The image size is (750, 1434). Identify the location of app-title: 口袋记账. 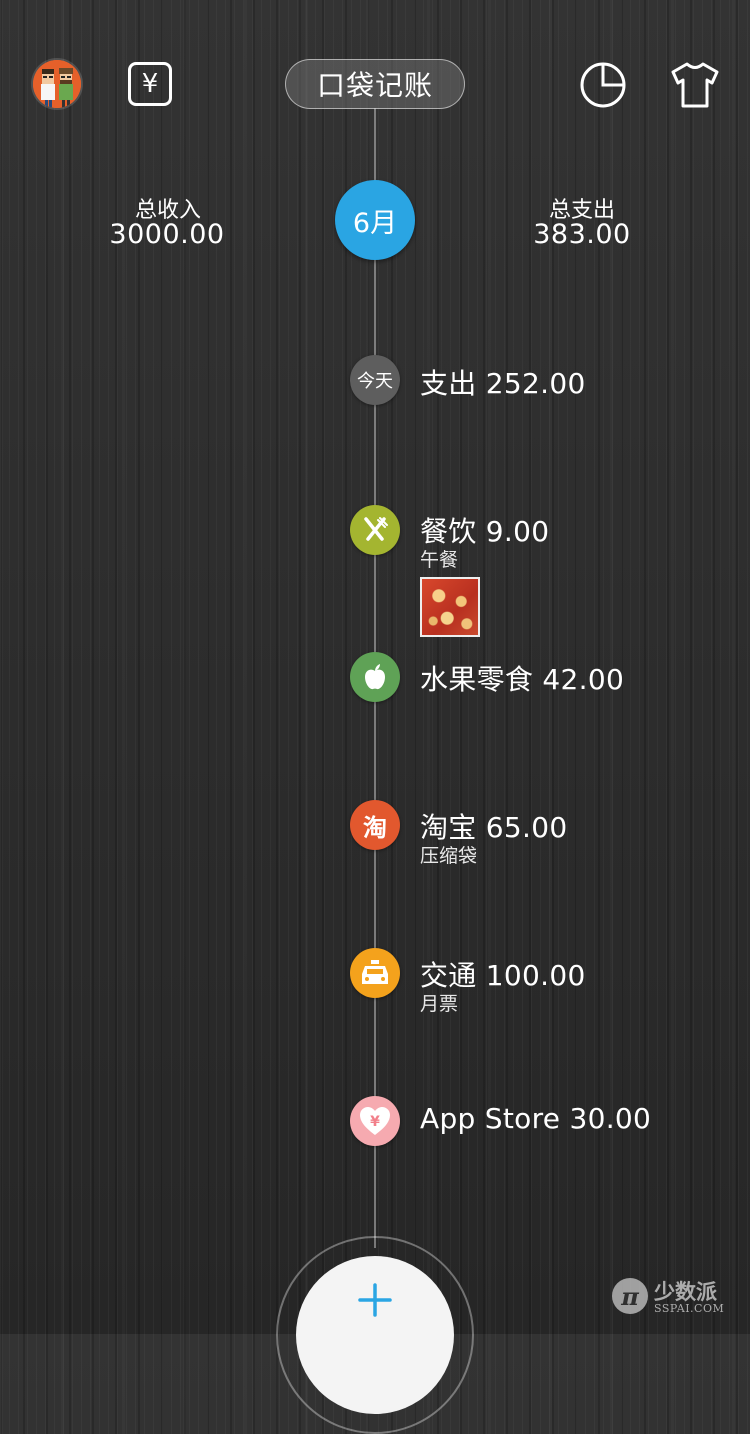
(374, 85).